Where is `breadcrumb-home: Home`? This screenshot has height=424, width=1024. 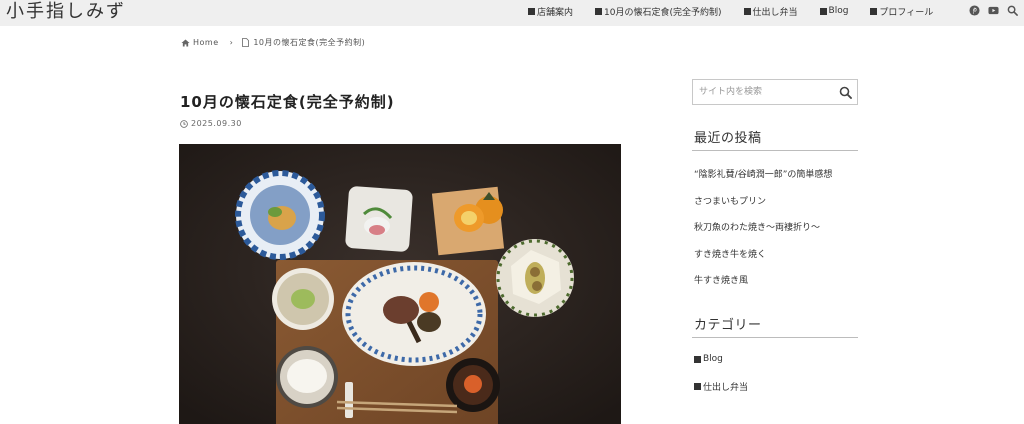 breadcrumb-home: Home is located at coordinates (206, 42).